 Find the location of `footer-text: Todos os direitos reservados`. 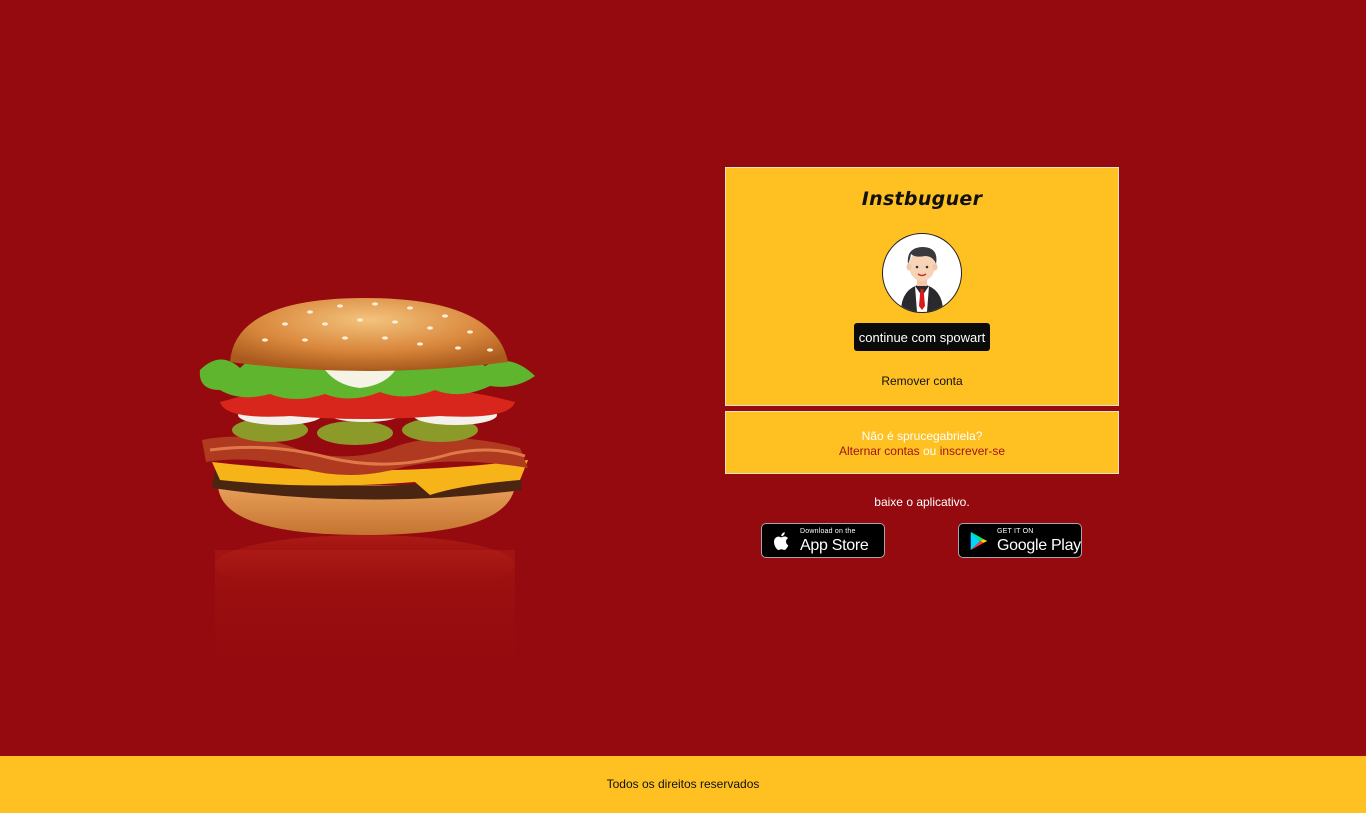

footer-text: Todos os direitos reservados is located at coordinates (683, 784).